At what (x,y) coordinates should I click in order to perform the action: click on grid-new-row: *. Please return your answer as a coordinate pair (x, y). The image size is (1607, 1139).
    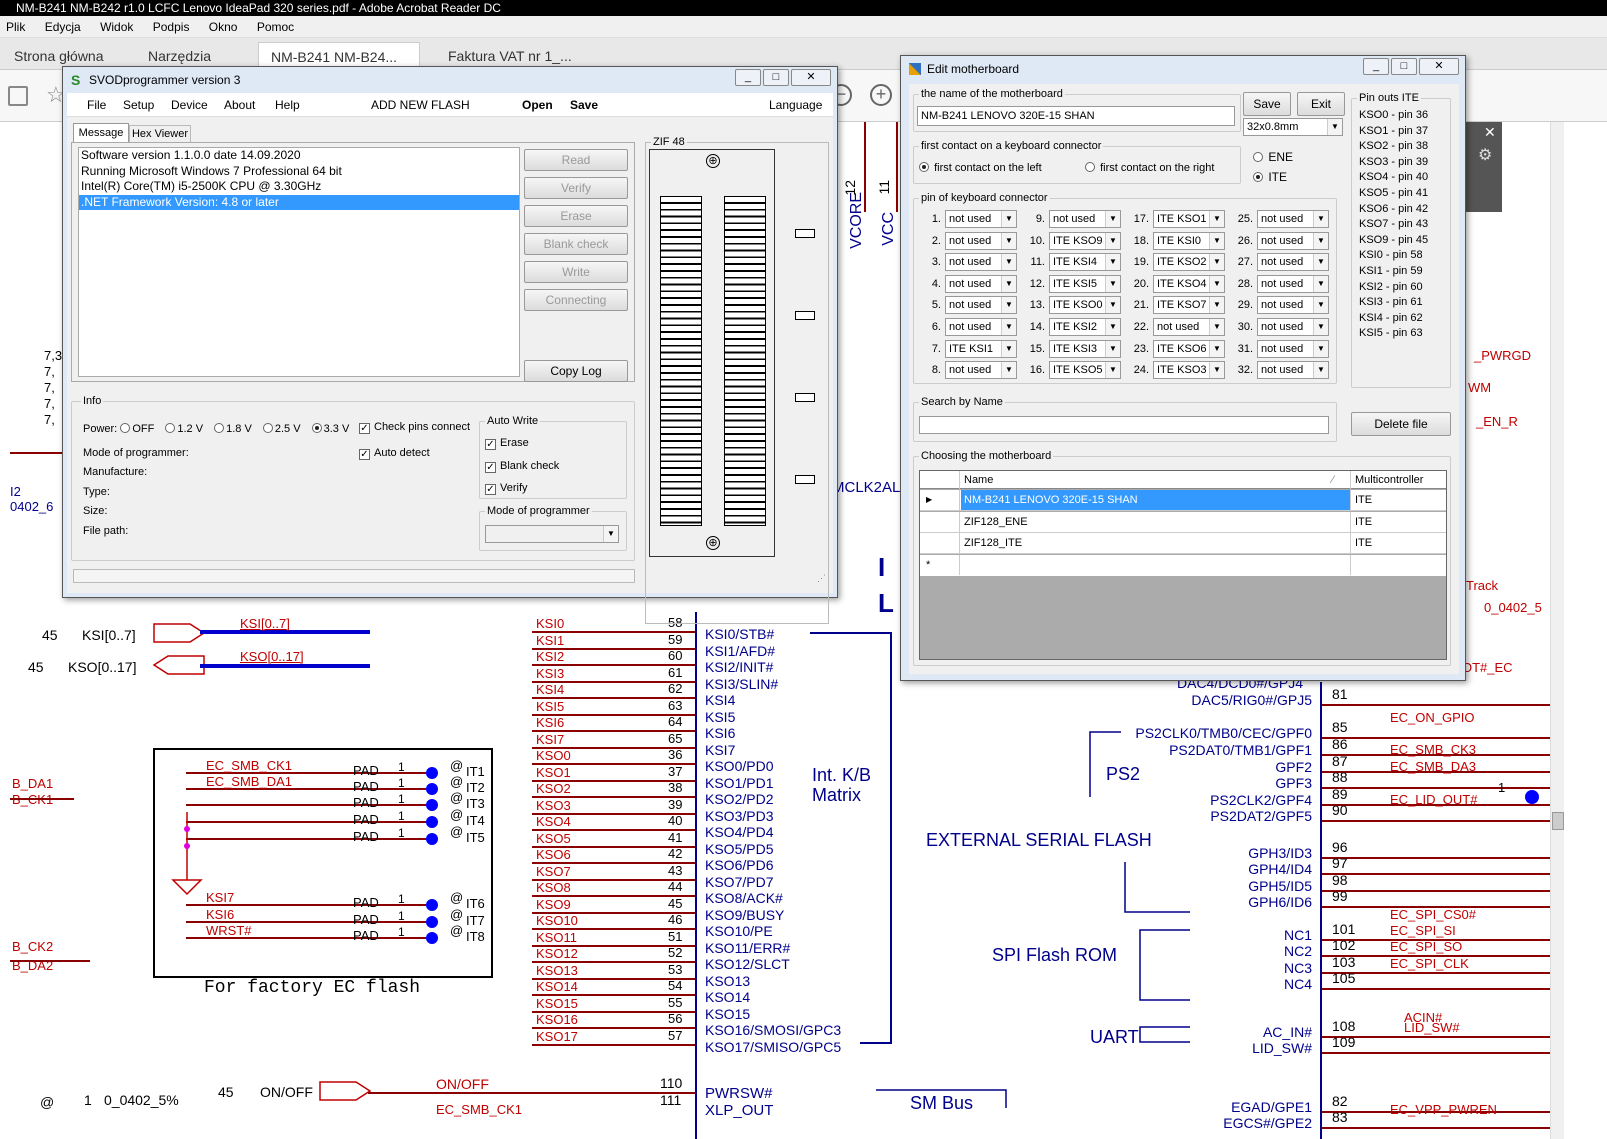
    Looking at the image, I should click on (1183, 565).